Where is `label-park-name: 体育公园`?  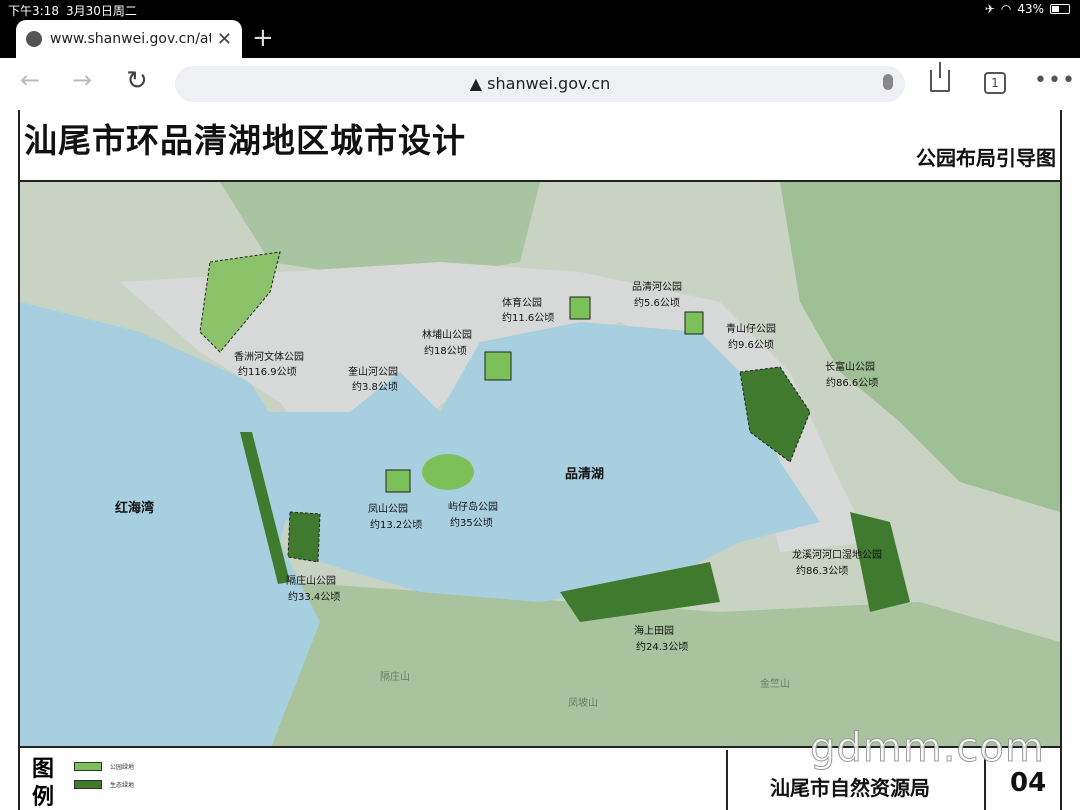
label-park-name: 体育公园 is located at coordinates (522, 302).